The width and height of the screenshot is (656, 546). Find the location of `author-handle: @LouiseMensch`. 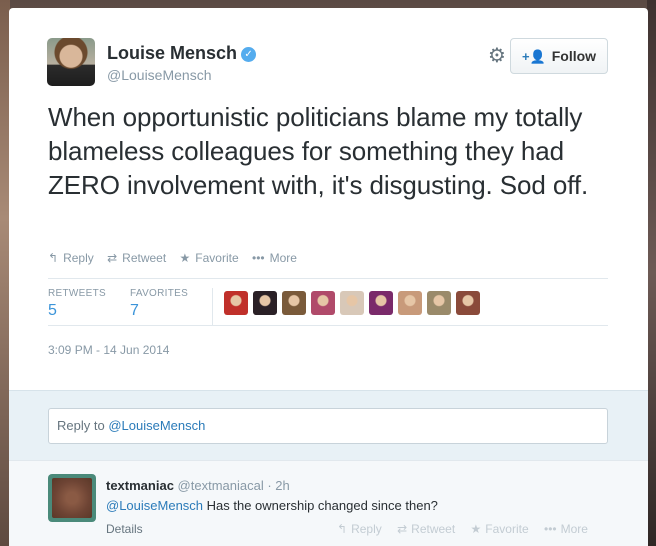

author-handle: @LouiseMensch is located at coordinates (159, 75).